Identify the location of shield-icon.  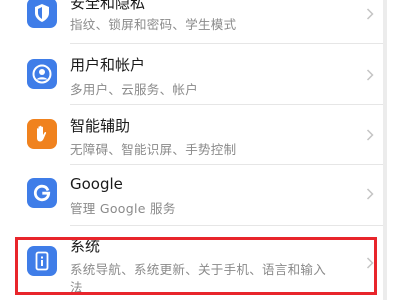
(42, 14).